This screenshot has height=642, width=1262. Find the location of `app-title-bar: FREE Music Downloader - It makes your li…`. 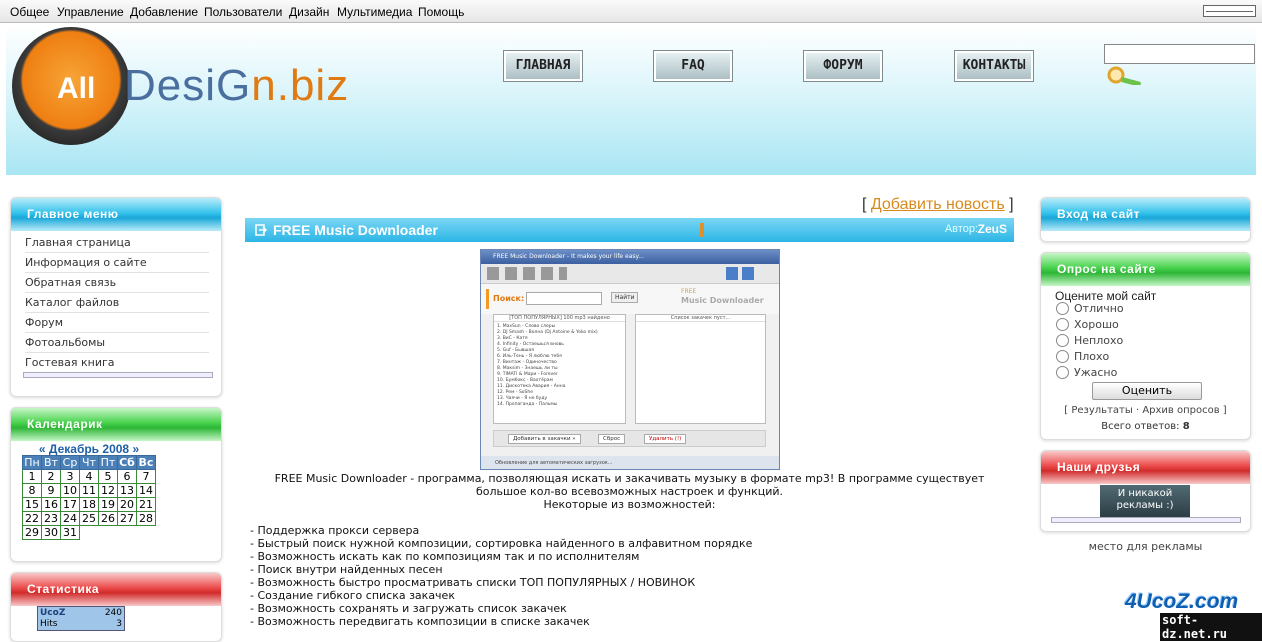

app-title-bar: FREE Music Downloader - It makes your li… is located at coordinates (630, 257).